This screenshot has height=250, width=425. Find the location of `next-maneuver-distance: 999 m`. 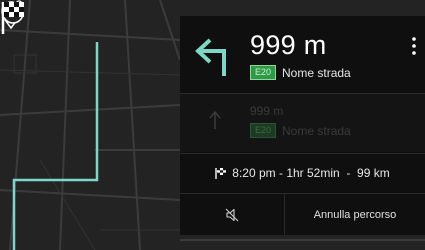

next-maneuver-distance: 999 m is located at coordinates (267, 111).